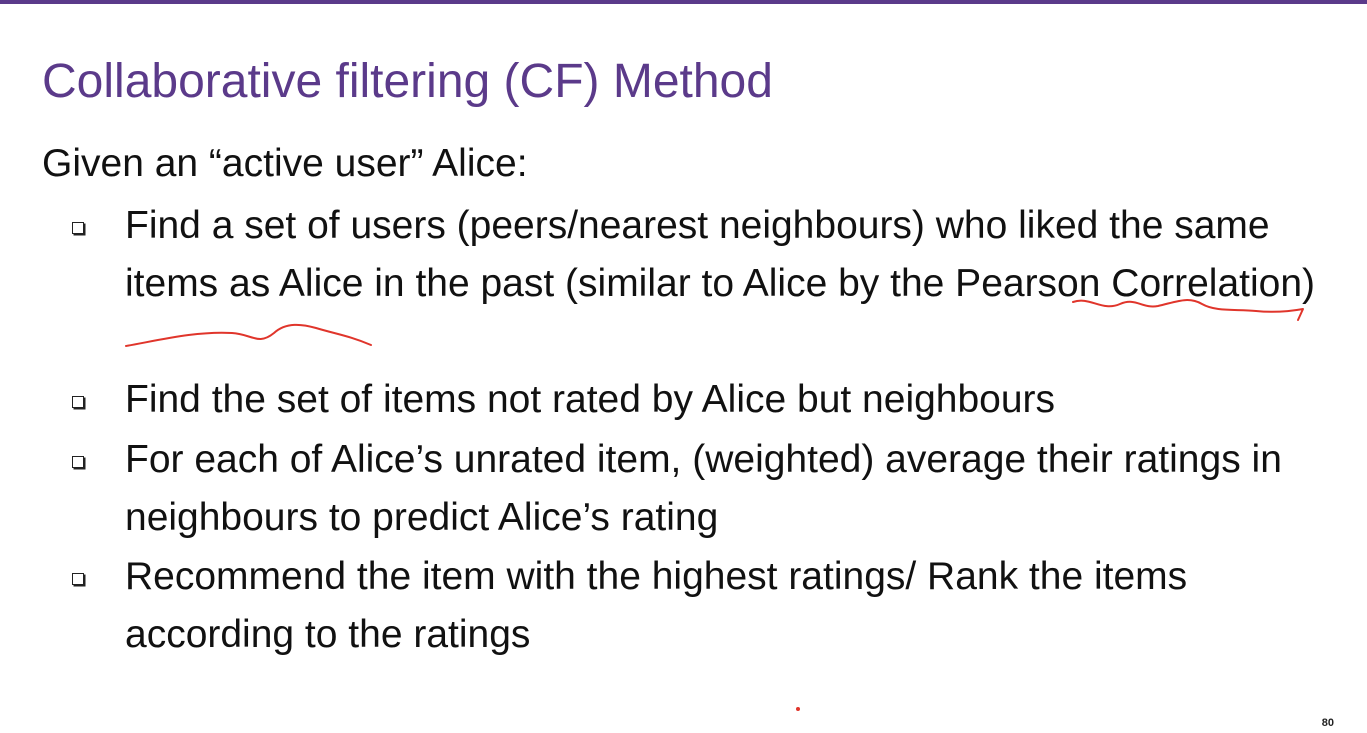  Describe the element at coordinates (798, 709) in the screenshot. I see `ink-dot` at that location.